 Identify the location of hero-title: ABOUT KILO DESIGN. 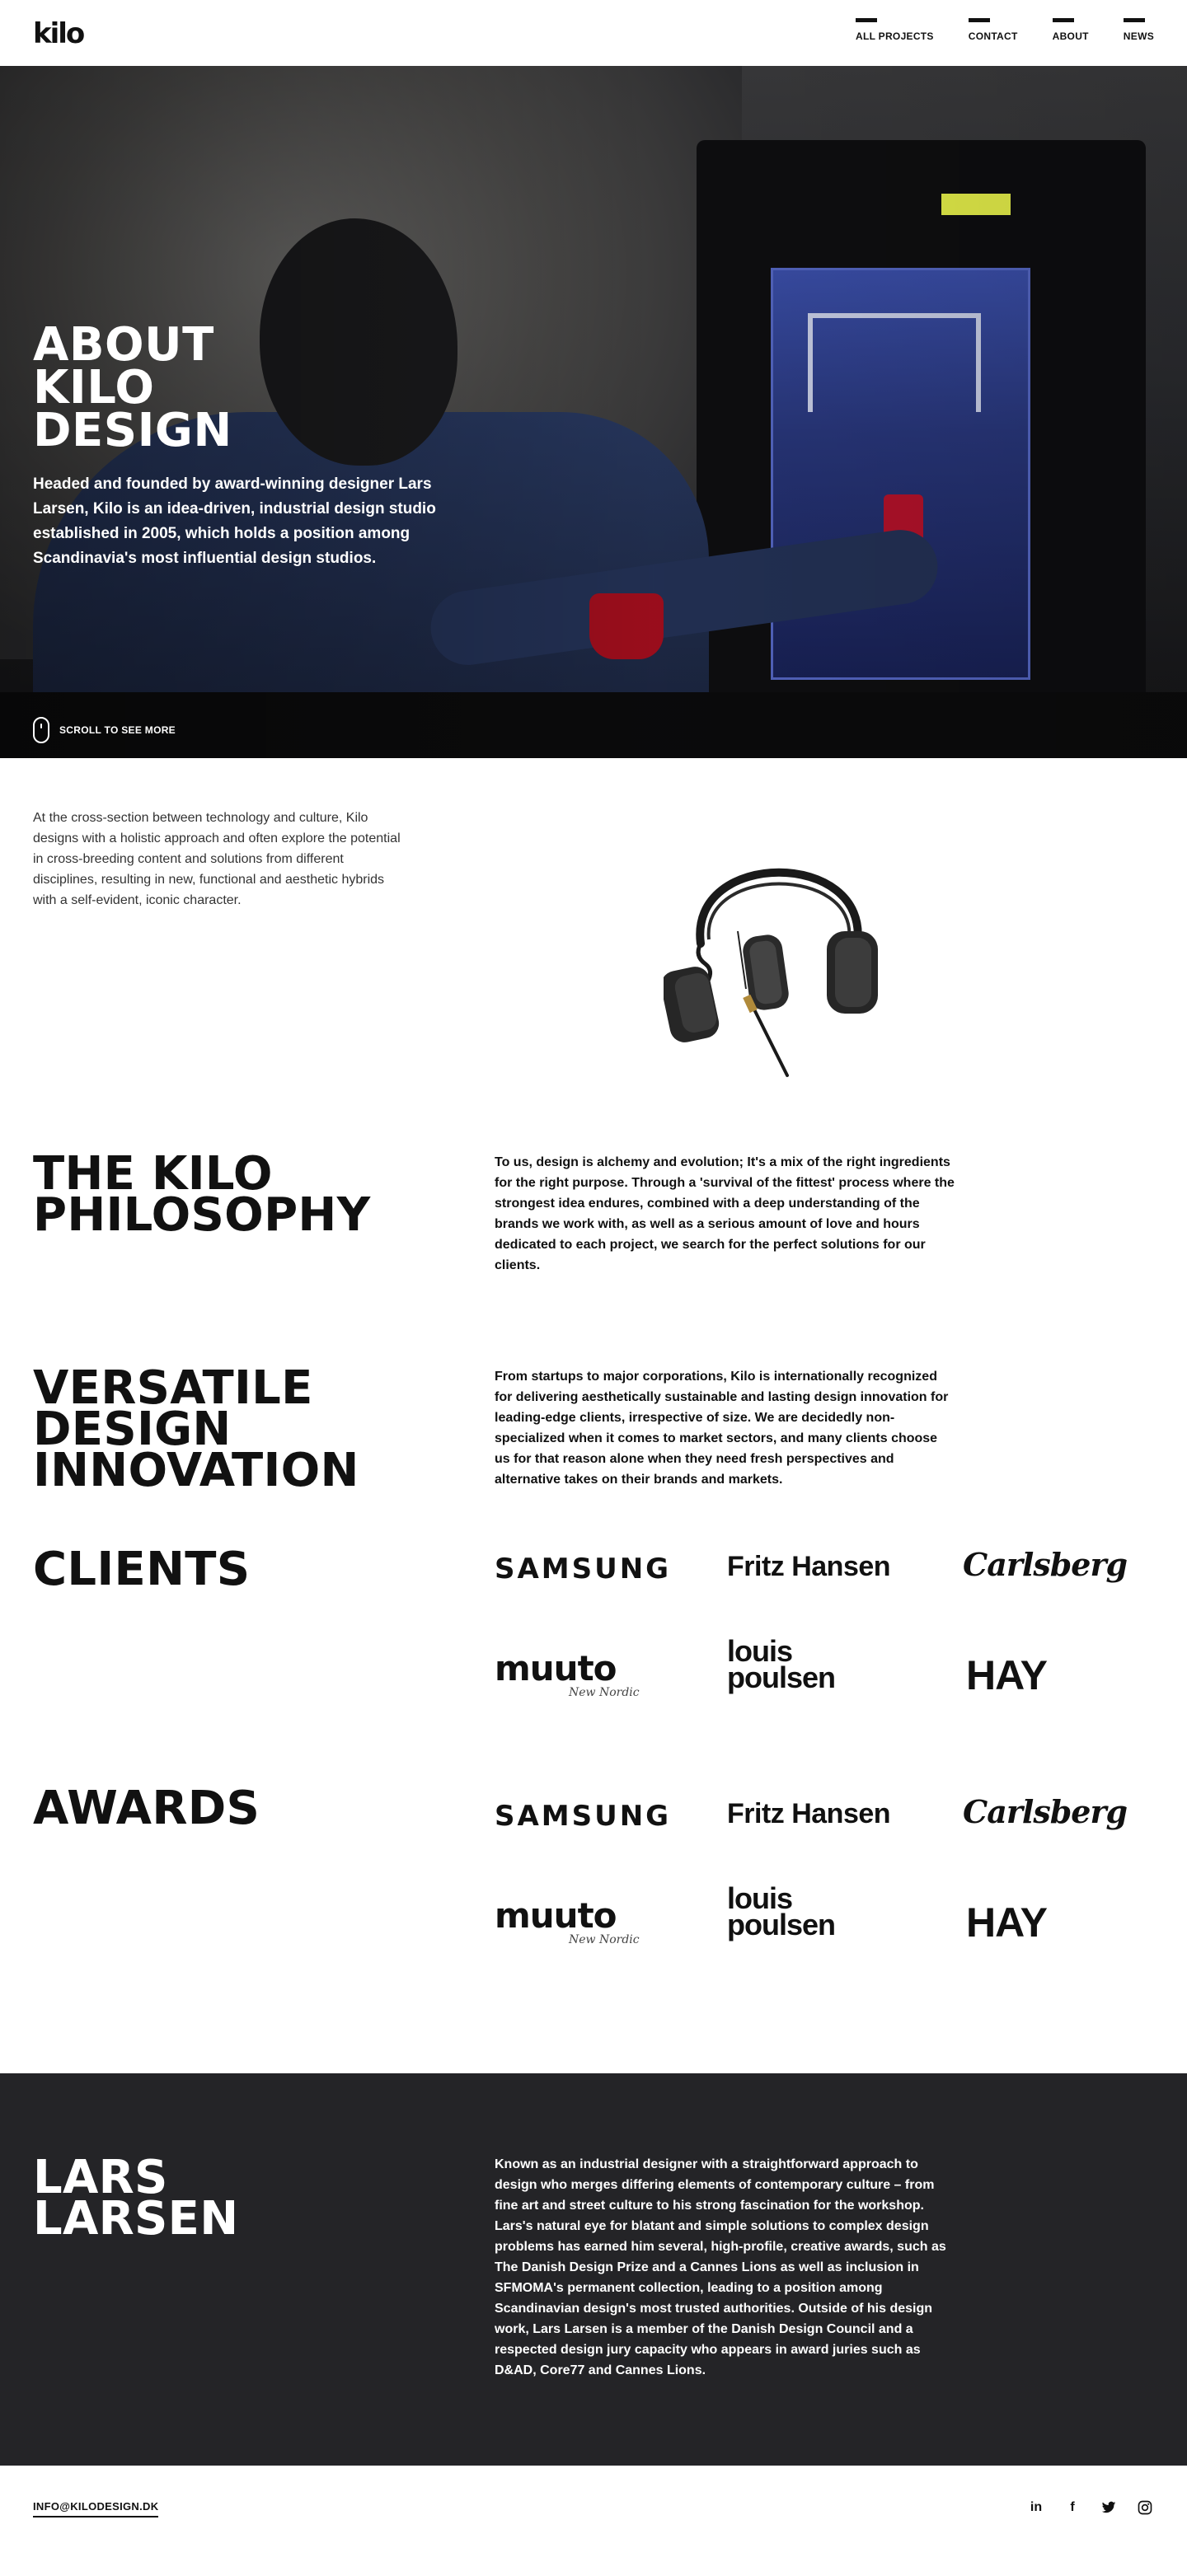
(132, 387).